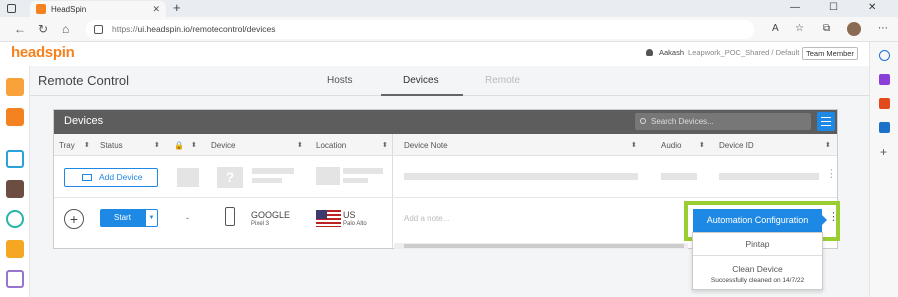 The image size is (898, 297). What do you see at coordinates (757, 220) in the screenshot?
I see `automation-configuration-button: Automation Configuration` at bounding box center [757, 220].